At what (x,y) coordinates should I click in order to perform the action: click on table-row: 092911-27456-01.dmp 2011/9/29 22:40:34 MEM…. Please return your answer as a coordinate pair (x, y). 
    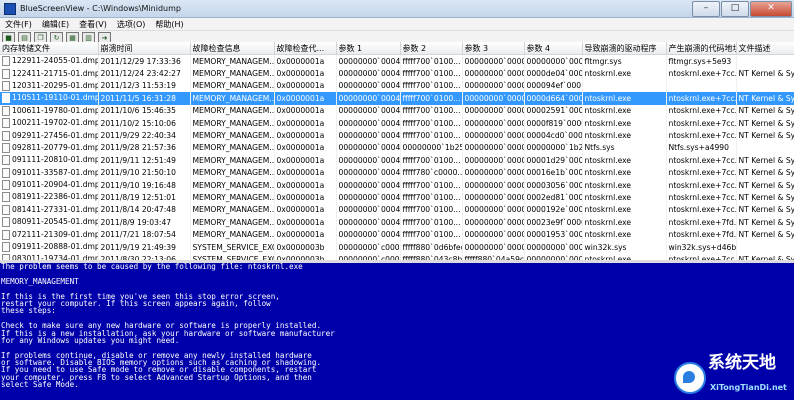
    Looking at the image, I should click on (397, 135).